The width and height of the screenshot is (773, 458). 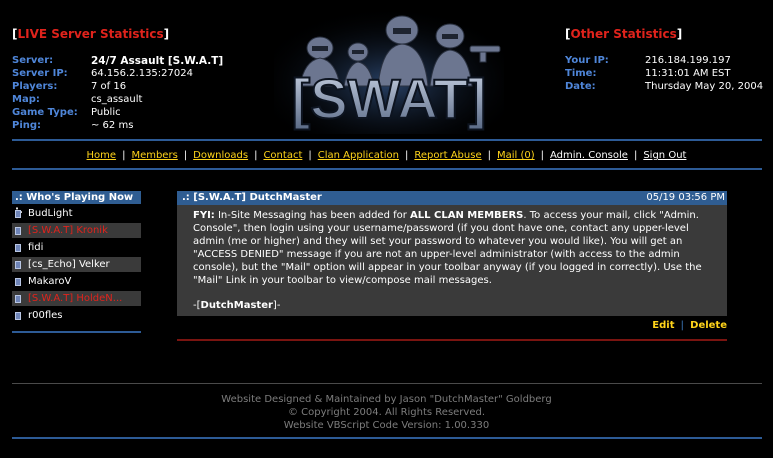 I want to click on footer-version: Website VBScript Code Version: 1.00.330, so click(x=386, y=425).